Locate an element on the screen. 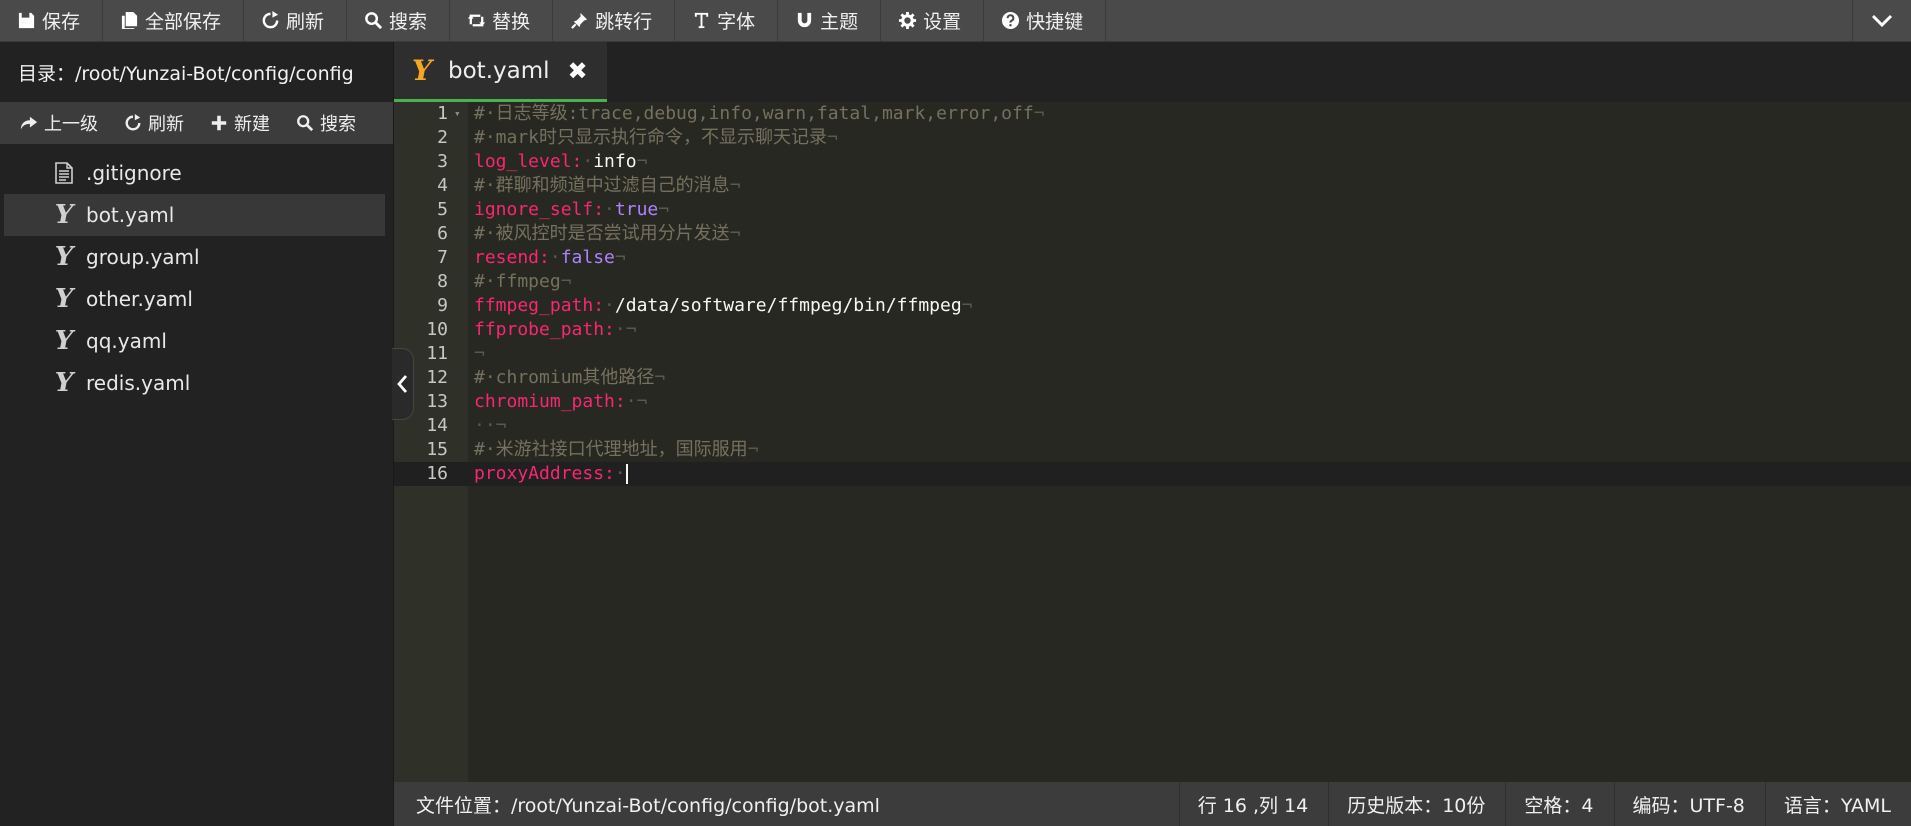  search-button: 搜索 is located at coordinates (399, 20).